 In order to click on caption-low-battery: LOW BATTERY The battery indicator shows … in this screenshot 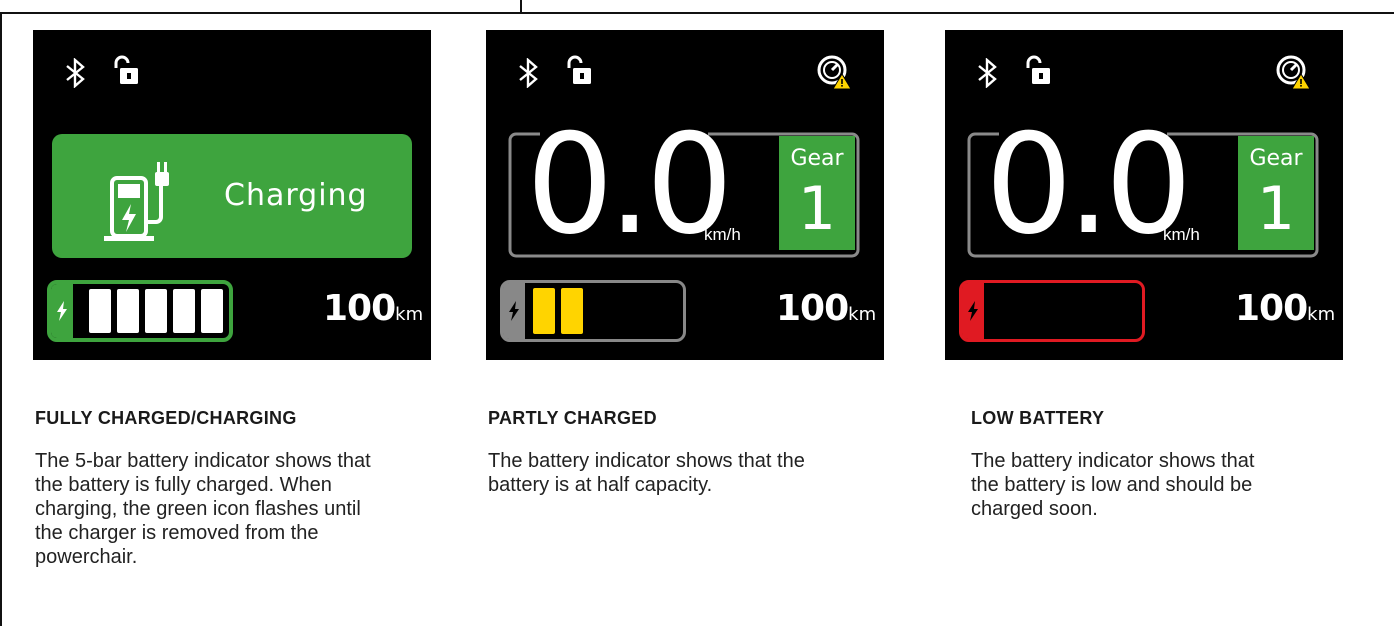, I will do `click(1161, 464)`.